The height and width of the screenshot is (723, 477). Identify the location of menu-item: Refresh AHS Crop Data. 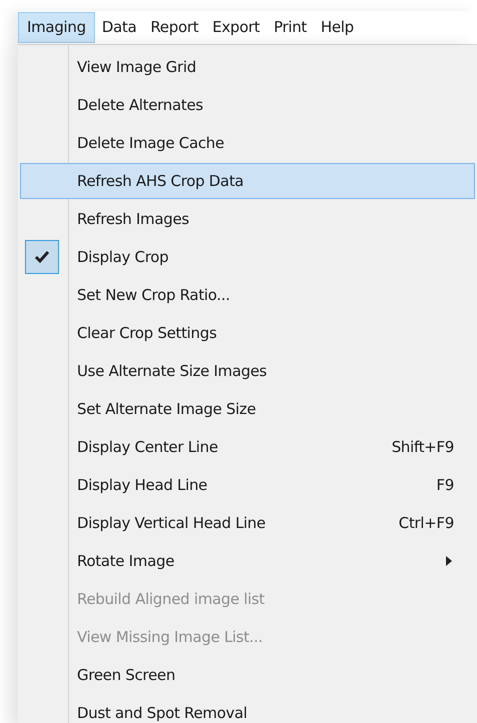
(247, 181).